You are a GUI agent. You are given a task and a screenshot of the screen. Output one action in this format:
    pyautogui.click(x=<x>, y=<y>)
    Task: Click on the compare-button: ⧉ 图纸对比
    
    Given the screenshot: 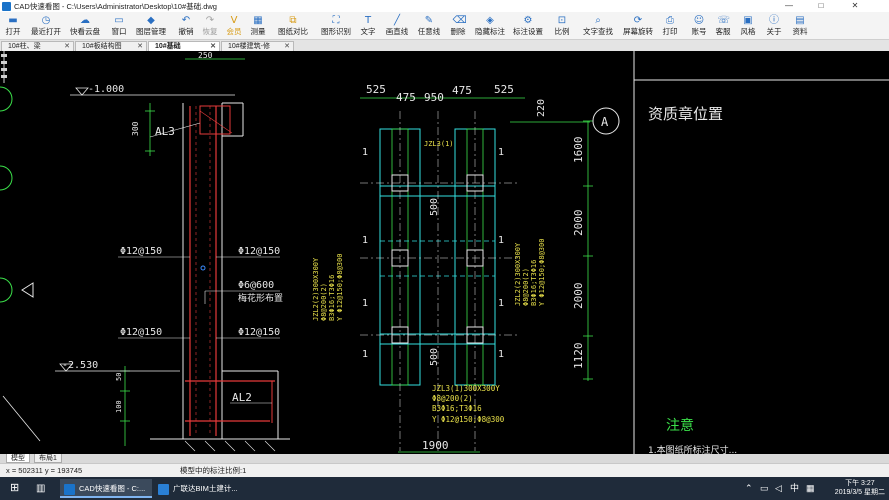 What is the action you would take?
    pyautogui.click(x=293, y=26)
    